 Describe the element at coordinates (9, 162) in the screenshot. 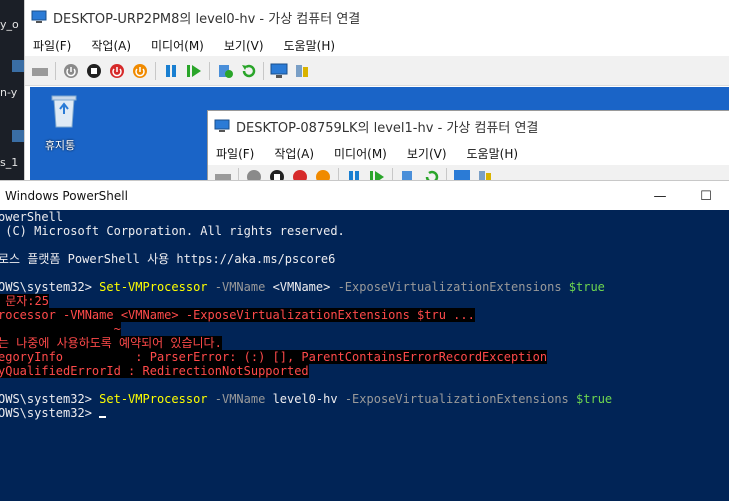

I see `desktop-icon-label: s_1` at that location.